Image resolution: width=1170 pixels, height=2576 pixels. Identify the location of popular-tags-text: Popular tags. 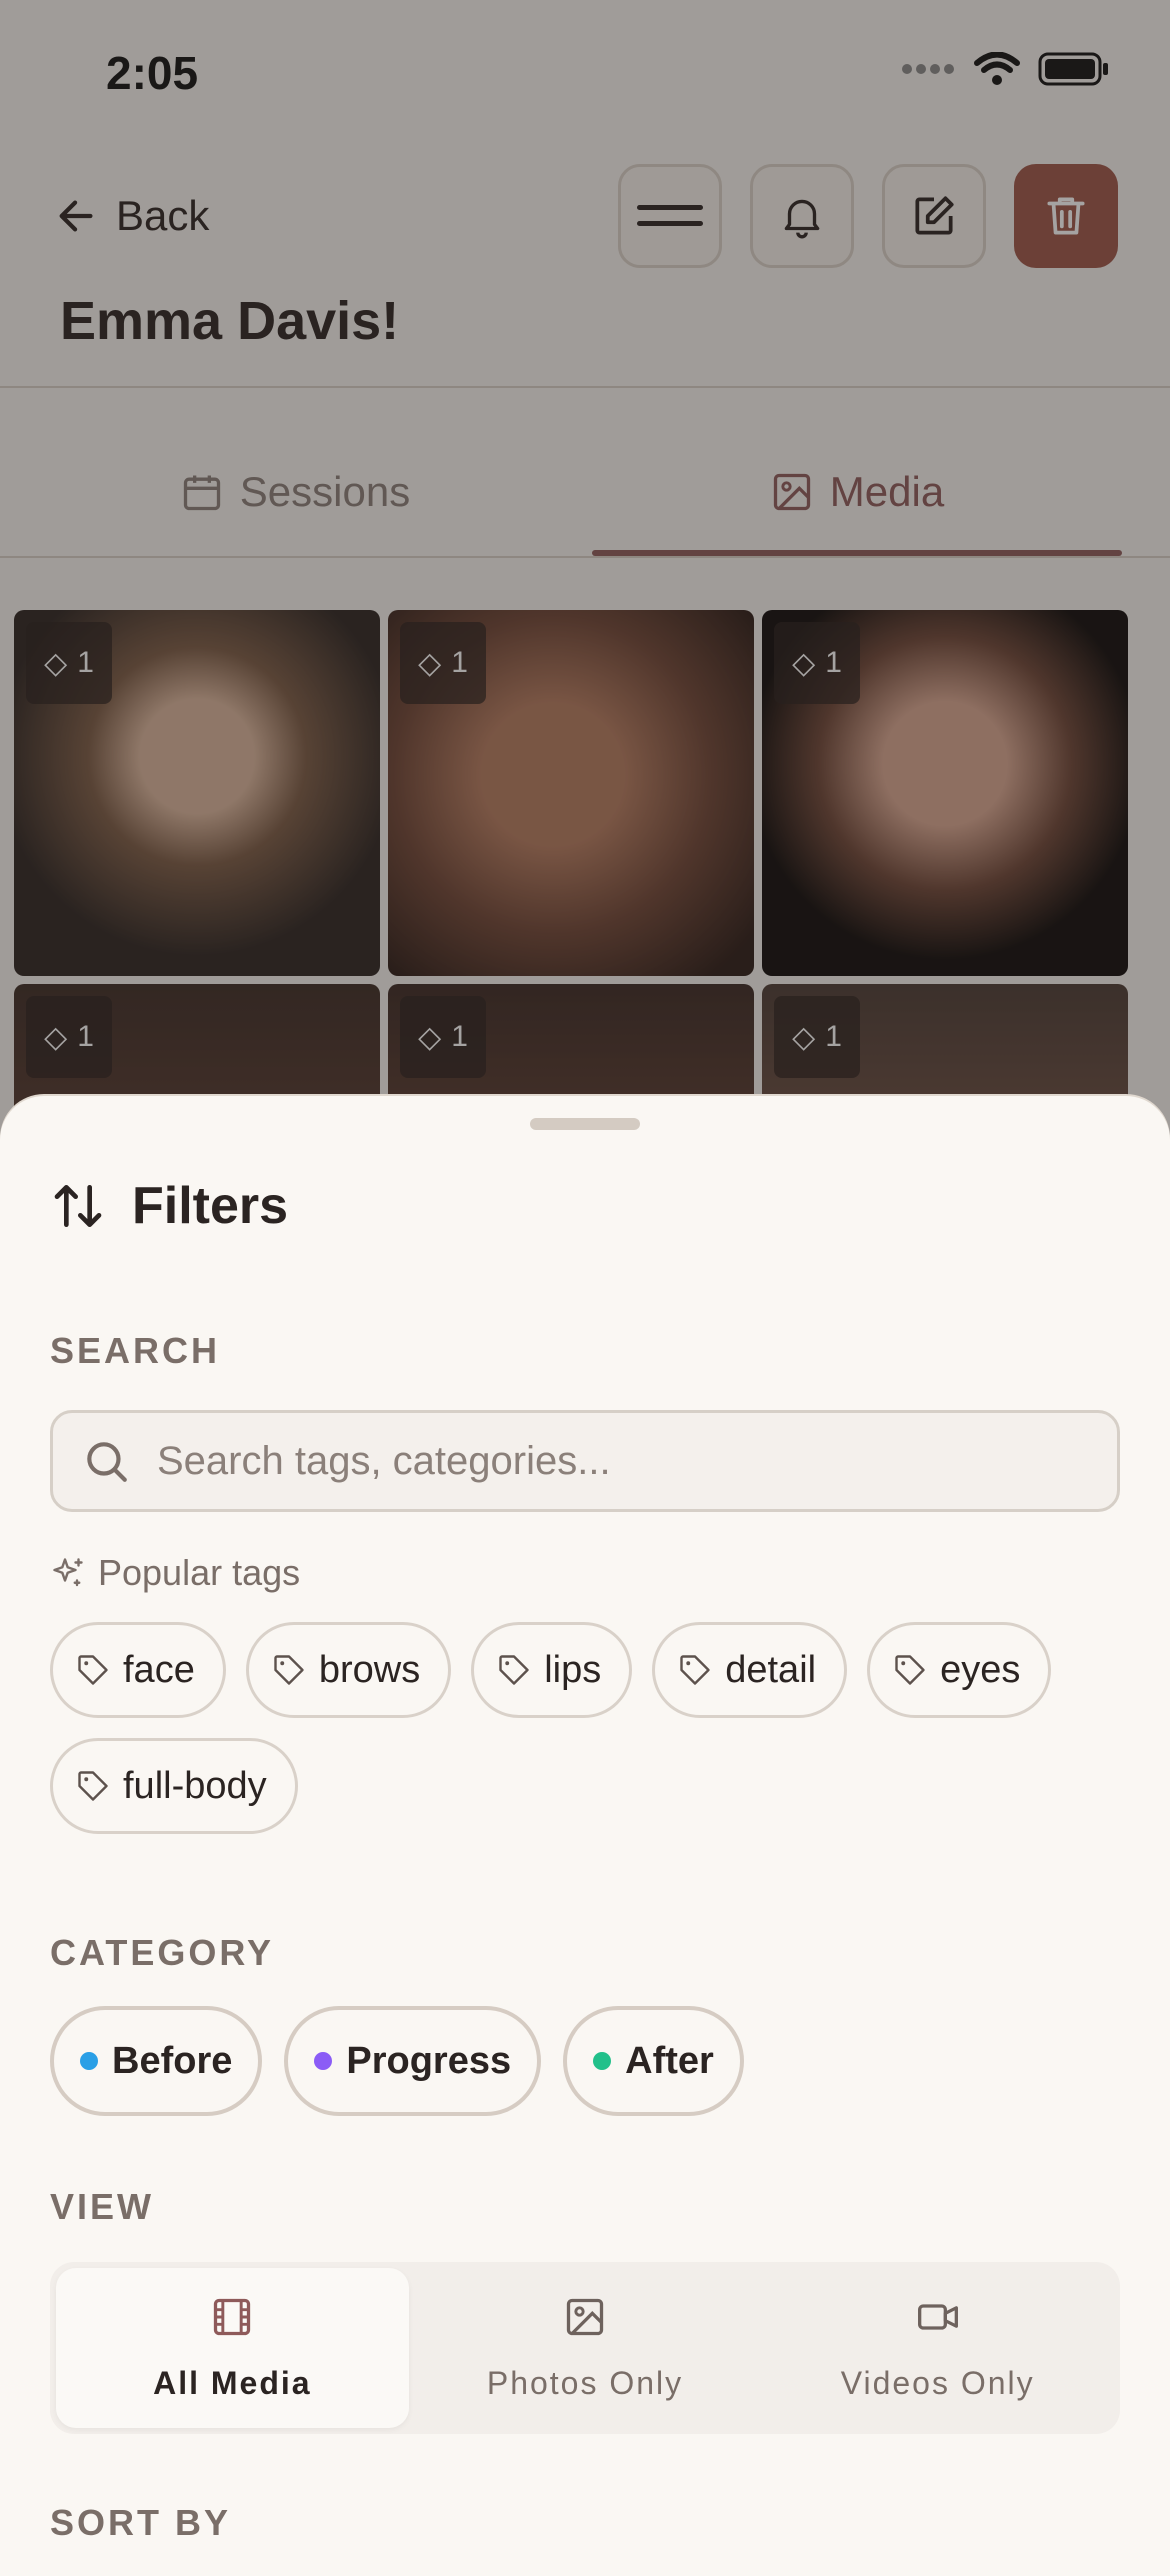
(199, 1572).